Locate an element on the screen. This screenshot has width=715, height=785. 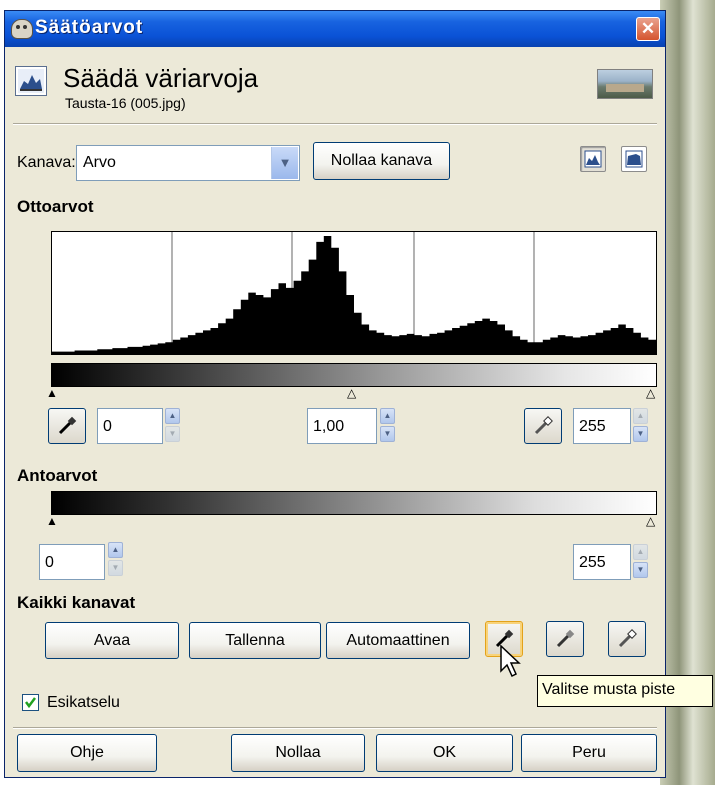
logarithmic-histogram-icon is located at coordinates (634, 159).